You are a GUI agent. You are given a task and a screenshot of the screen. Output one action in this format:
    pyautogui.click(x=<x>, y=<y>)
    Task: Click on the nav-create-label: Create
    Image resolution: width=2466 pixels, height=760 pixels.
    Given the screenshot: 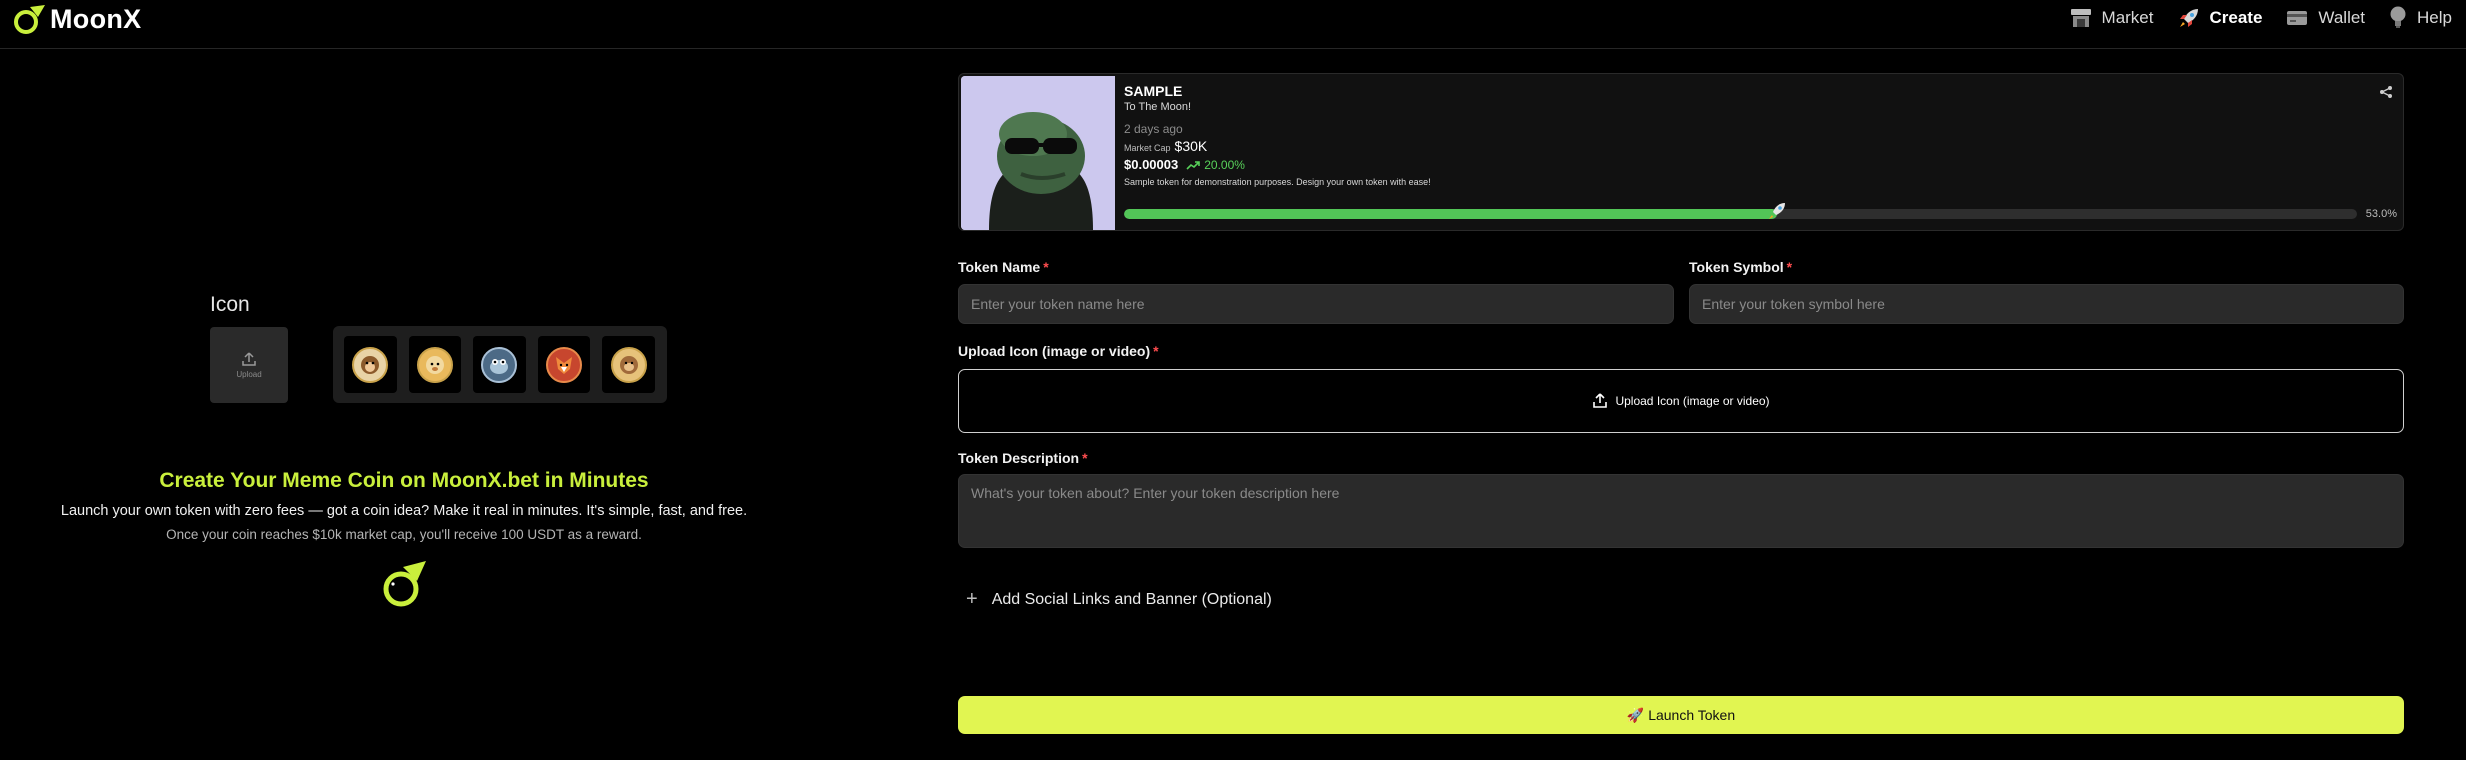 What is the action you would take?
    pyautogui.click(x=2236, y=17)
    